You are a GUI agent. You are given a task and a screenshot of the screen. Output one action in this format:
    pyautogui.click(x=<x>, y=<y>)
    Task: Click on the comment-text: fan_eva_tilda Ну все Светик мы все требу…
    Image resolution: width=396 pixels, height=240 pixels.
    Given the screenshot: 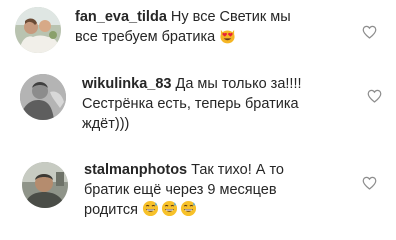 What is the action you would take?
    pyautogui.click(x=183, y=27)
    